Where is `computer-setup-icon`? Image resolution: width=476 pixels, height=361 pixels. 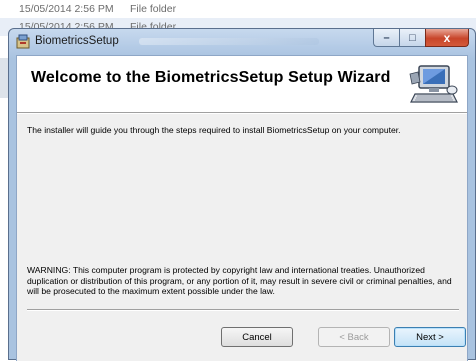
computer-setup-icon is located at coordinates (433, 84).